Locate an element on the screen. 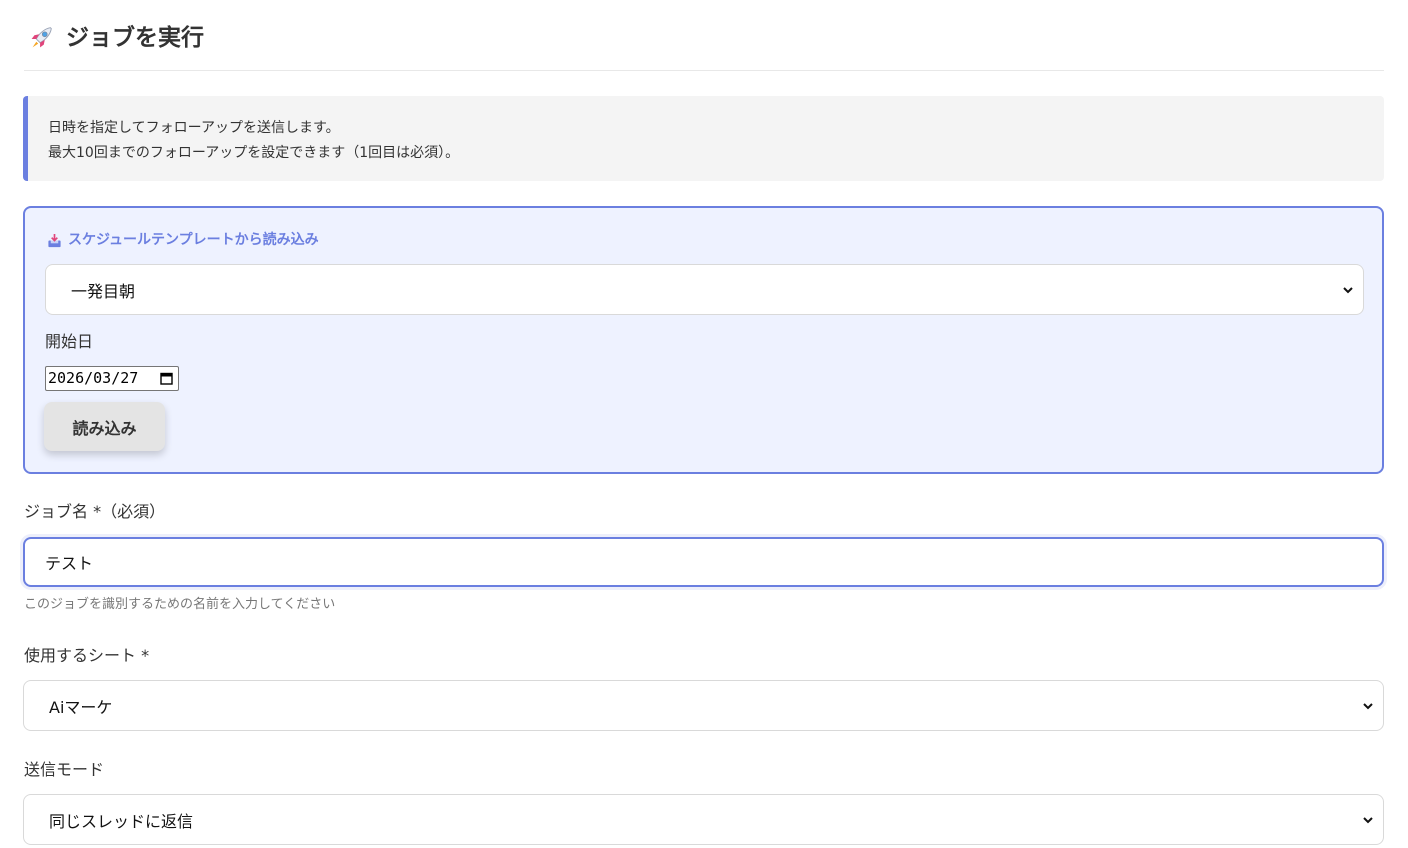 Image resolution: width=1408 pixels, height=848 pixels. start-date-input: 2026/03/27 is located at coordinates (112, 378).